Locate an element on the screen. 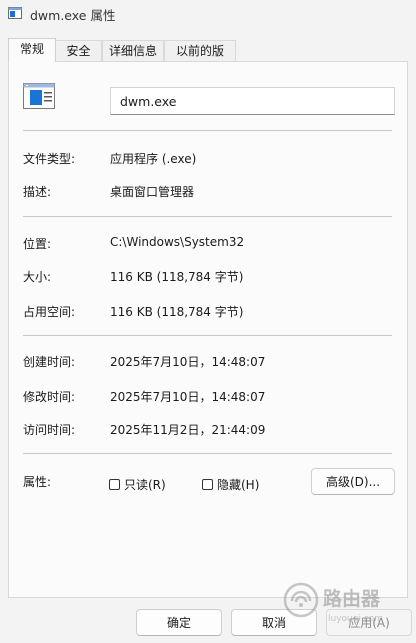  ok-button: 确定 is located at coordinates (179, 622).